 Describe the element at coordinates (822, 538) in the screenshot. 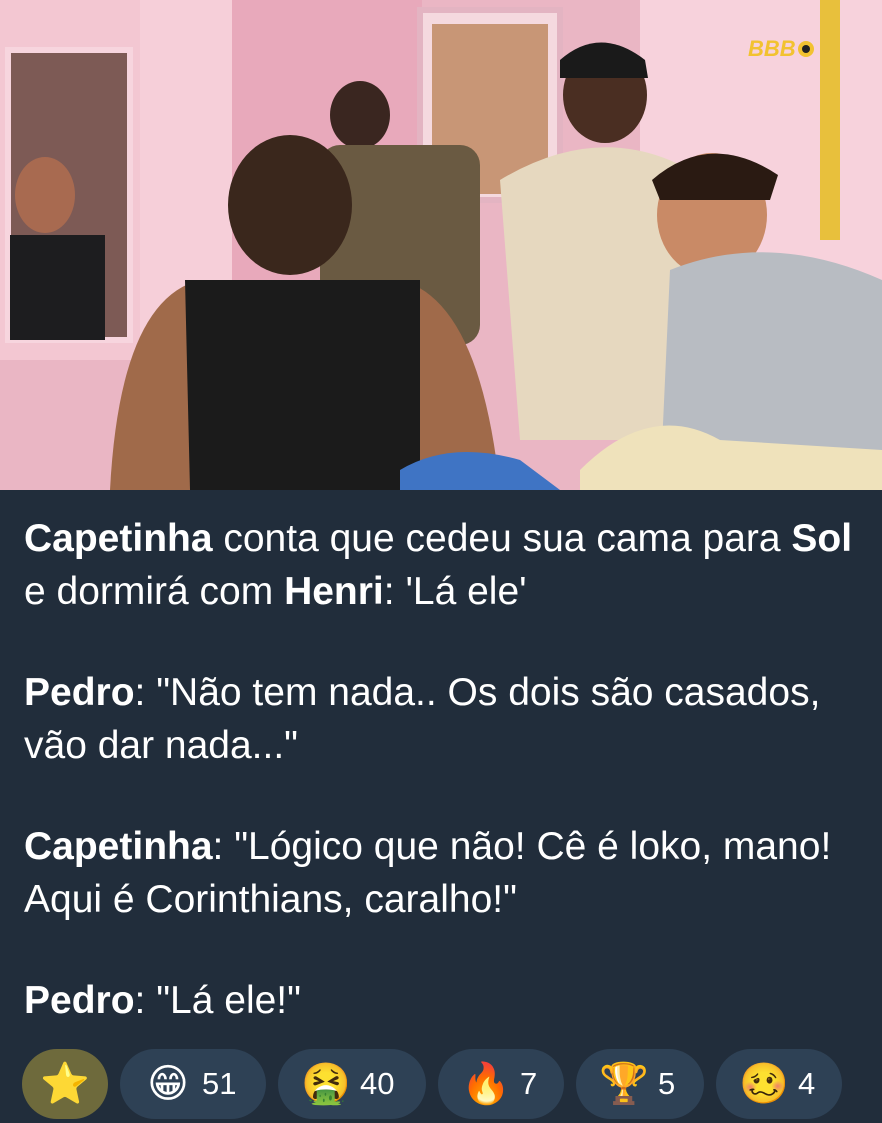

I see `caption-bold: Sol` at that location.